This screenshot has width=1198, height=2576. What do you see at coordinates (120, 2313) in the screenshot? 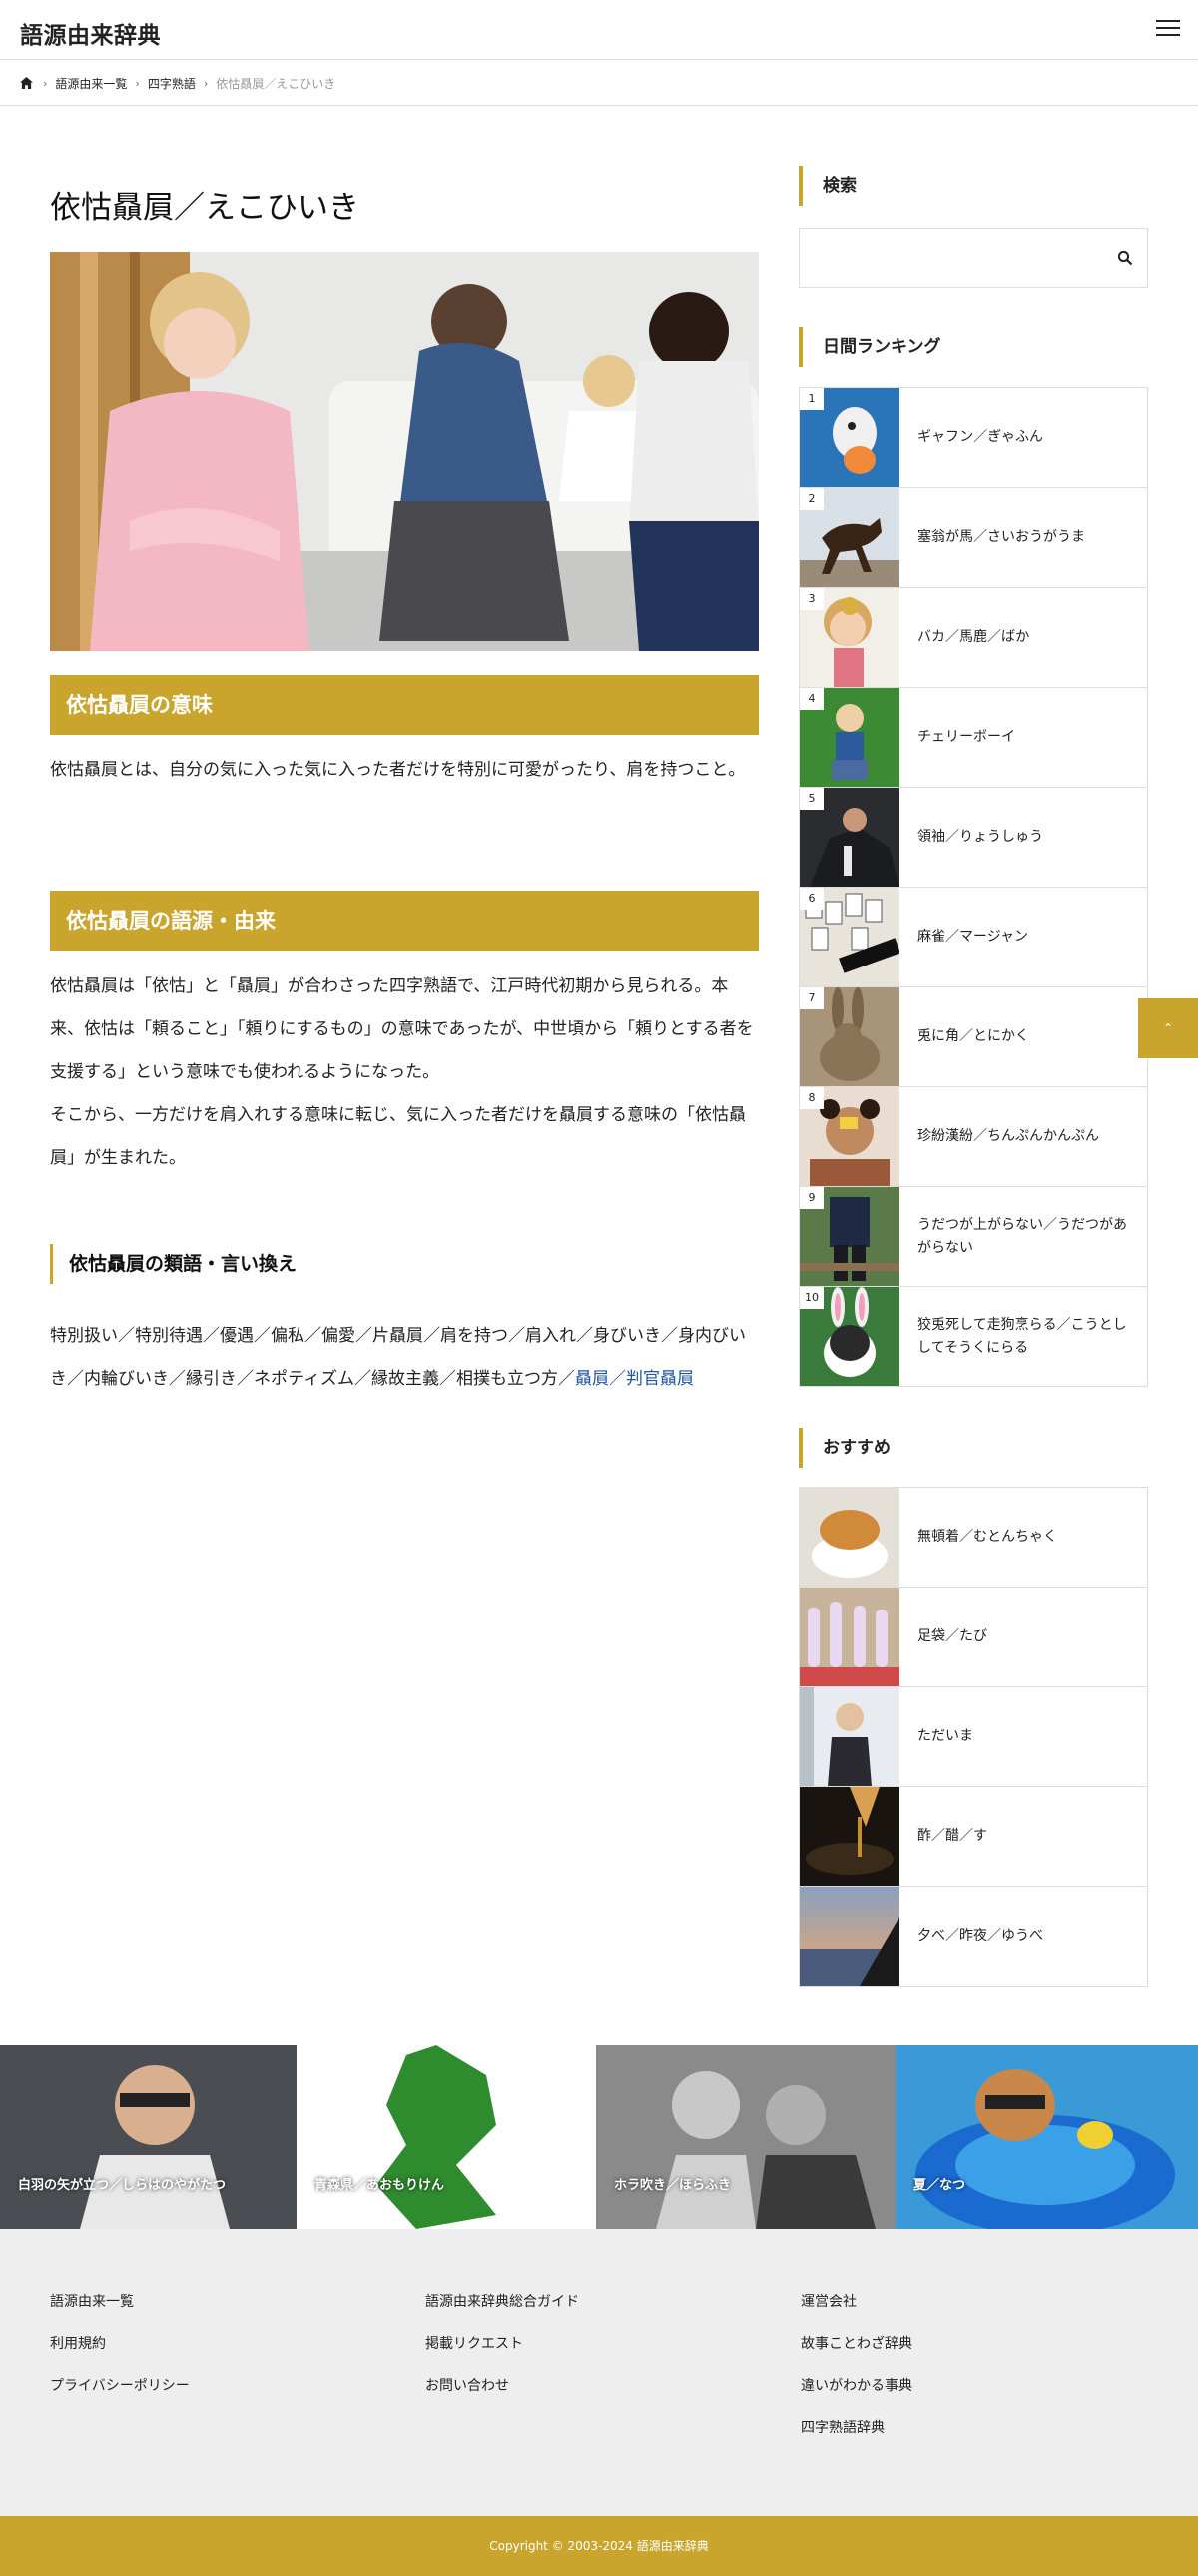
I see `footer-link: 語源由来一覧` at bounding box center [120, 2313].